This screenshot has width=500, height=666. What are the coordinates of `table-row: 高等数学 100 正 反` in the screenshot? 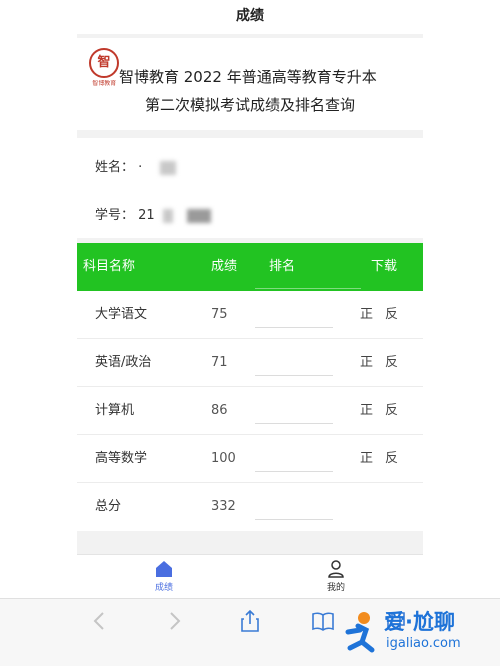 It's located at (250, 459).